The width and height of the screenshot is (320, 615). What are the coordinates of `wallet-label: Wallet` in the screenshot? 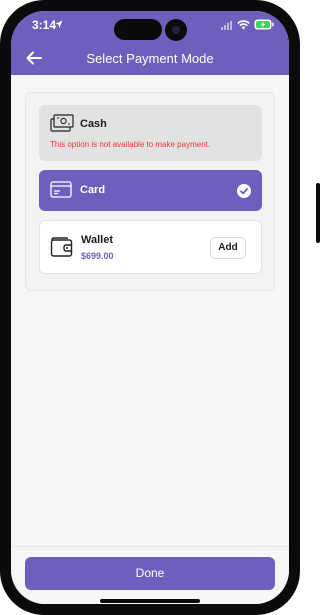 It's located at (97, 240).